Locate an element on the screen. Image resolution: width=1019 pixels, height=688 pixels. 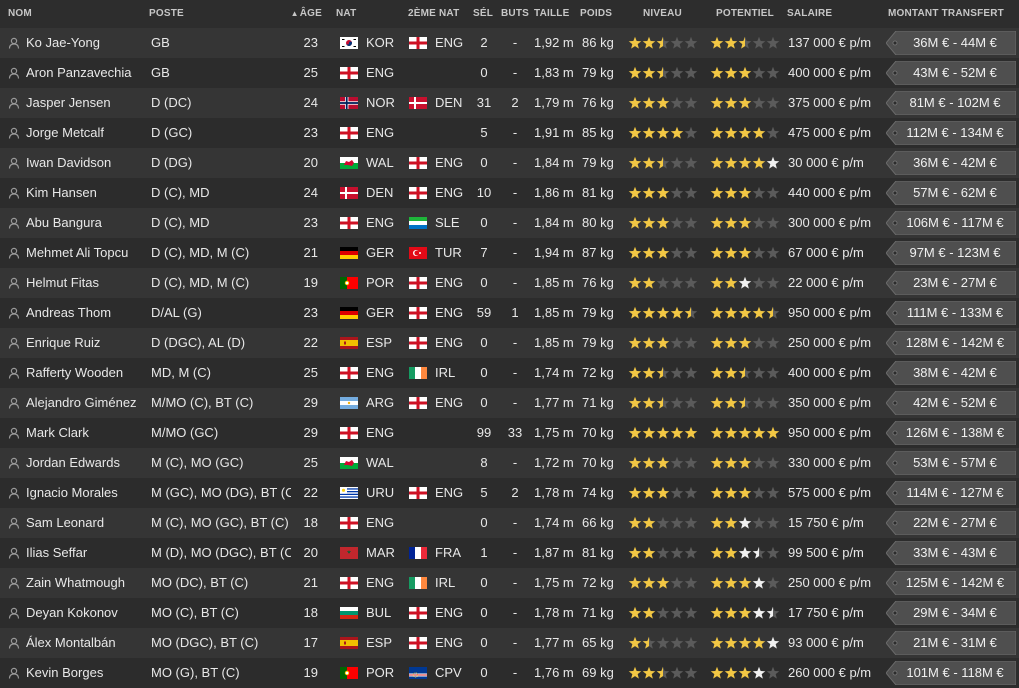
player-name: Kim Hansen is located at coordinates (86, 193).